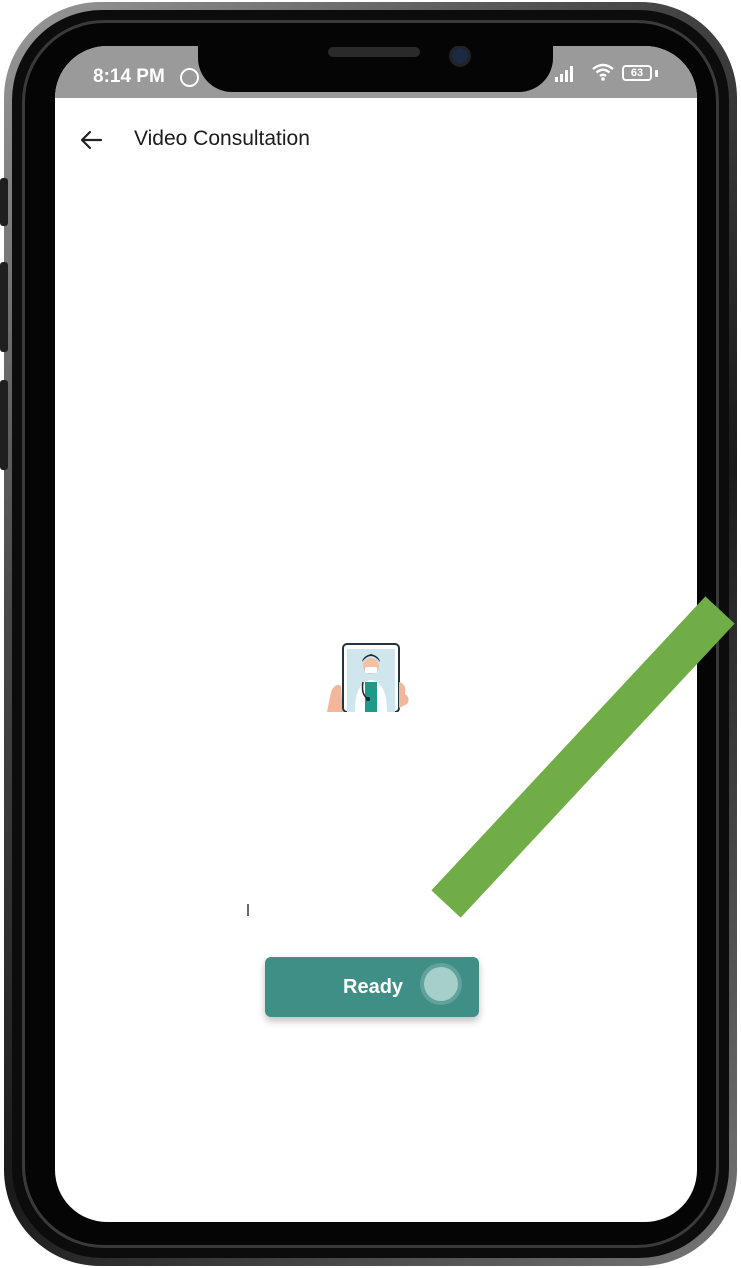  Describe the element at coordinates (248, 910) in the screenshot. I see `loading-mark` at that location.